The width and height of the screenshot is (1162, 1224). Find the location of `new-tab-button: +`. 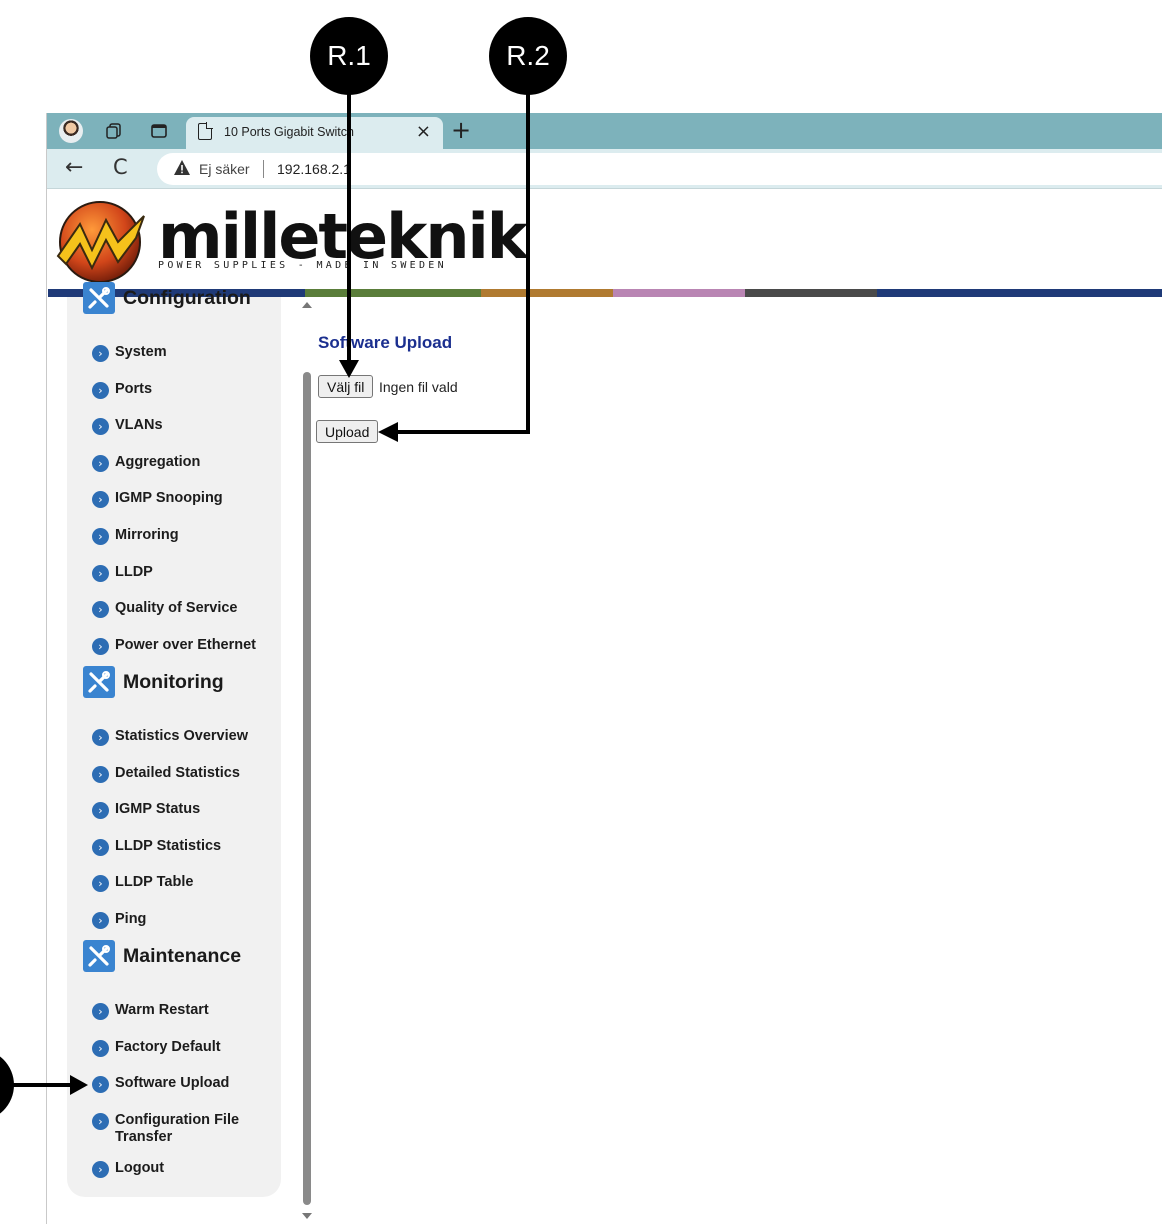

new-tab-button: + is located at coordinates (461, 130).